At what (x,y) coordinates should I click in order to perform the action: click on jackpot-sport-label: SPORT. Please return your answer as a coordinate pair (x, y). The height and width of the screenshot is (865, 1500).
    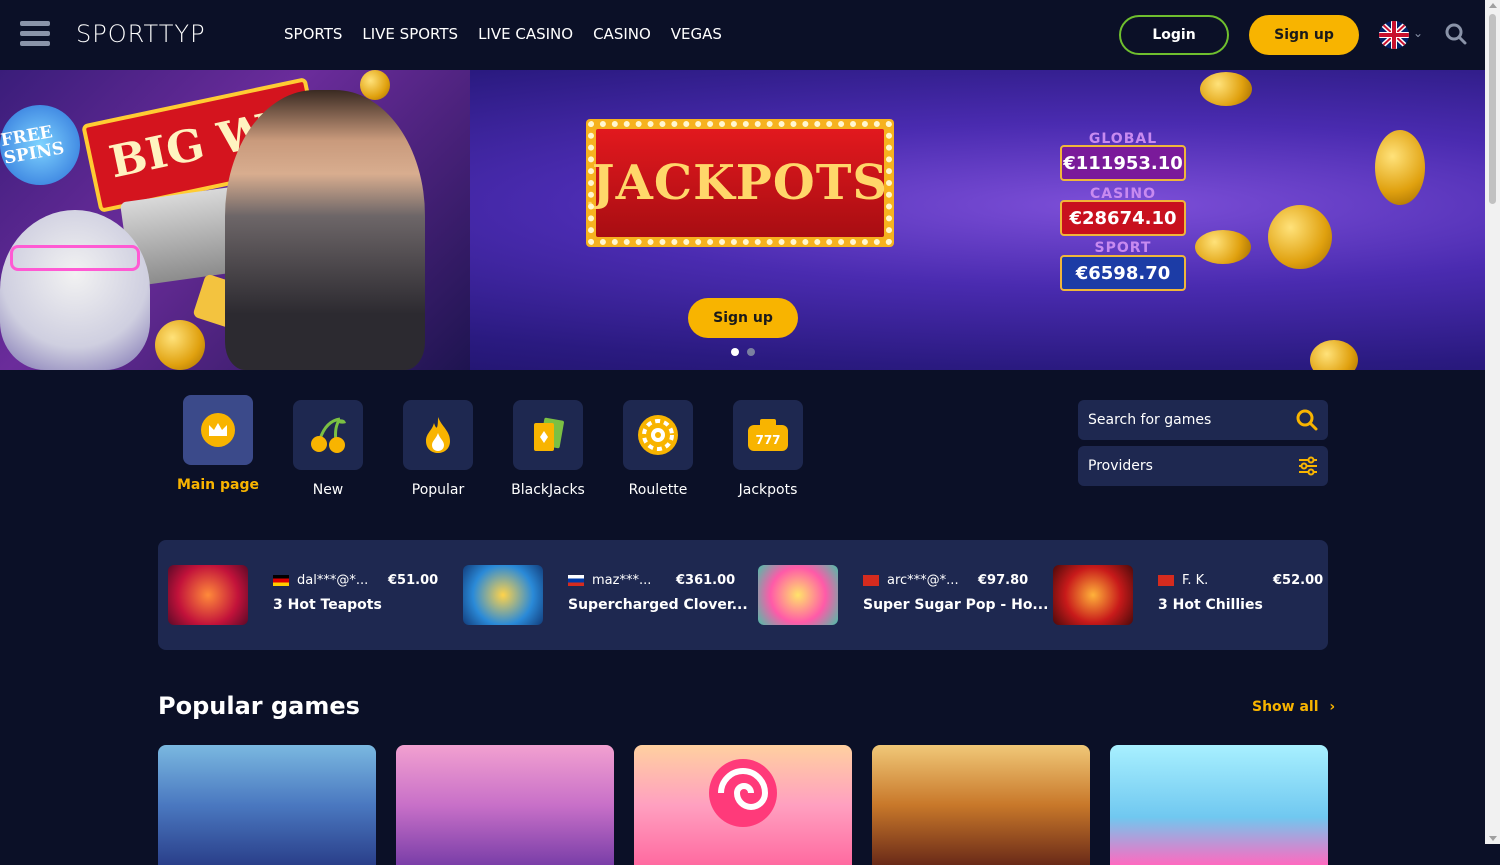
    Looking at the image, I should click on (1123, 248).